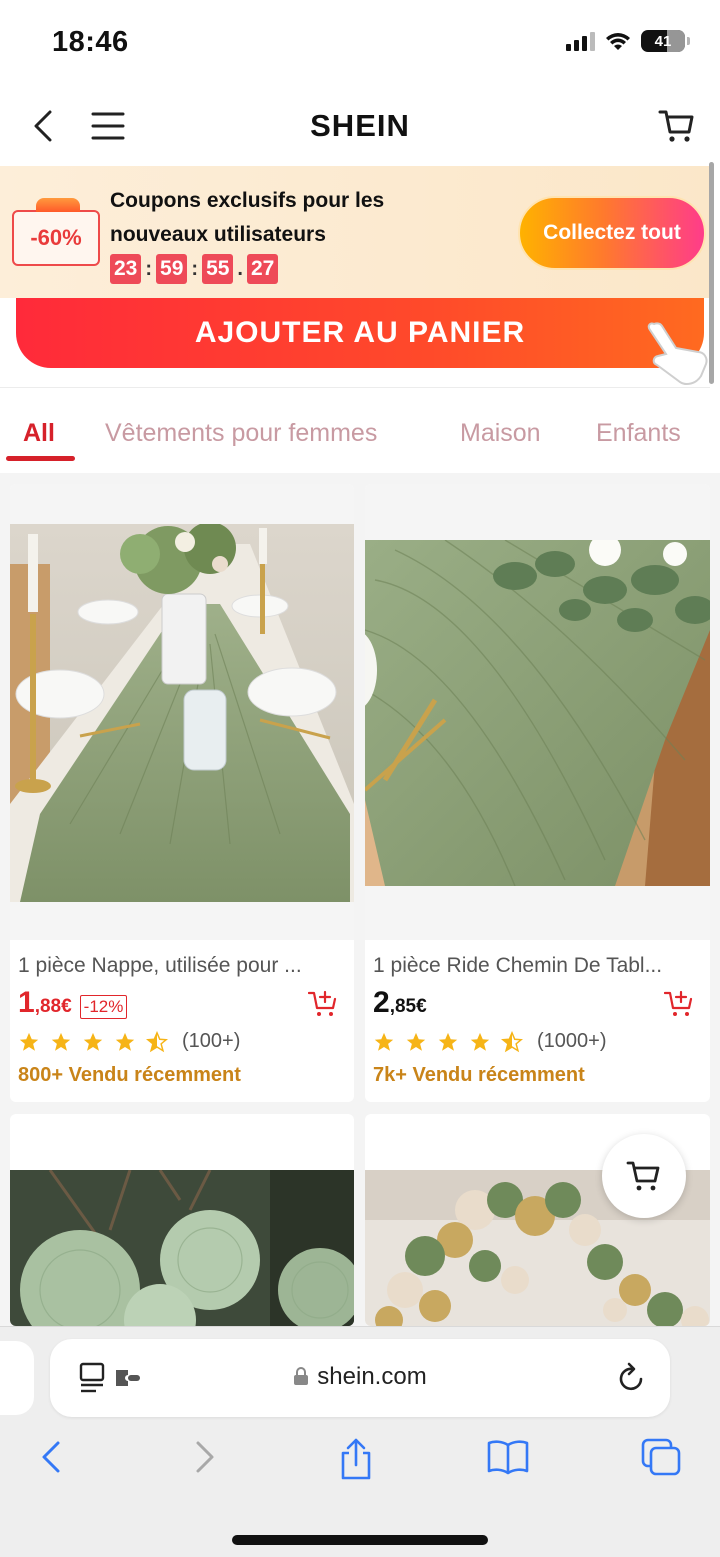 The image size is (720, 1557). What do you see at coordinates (612, 233) in the screenshot?
I see `collect-all-button: Collectez tout` at bounding box center [612, 233].